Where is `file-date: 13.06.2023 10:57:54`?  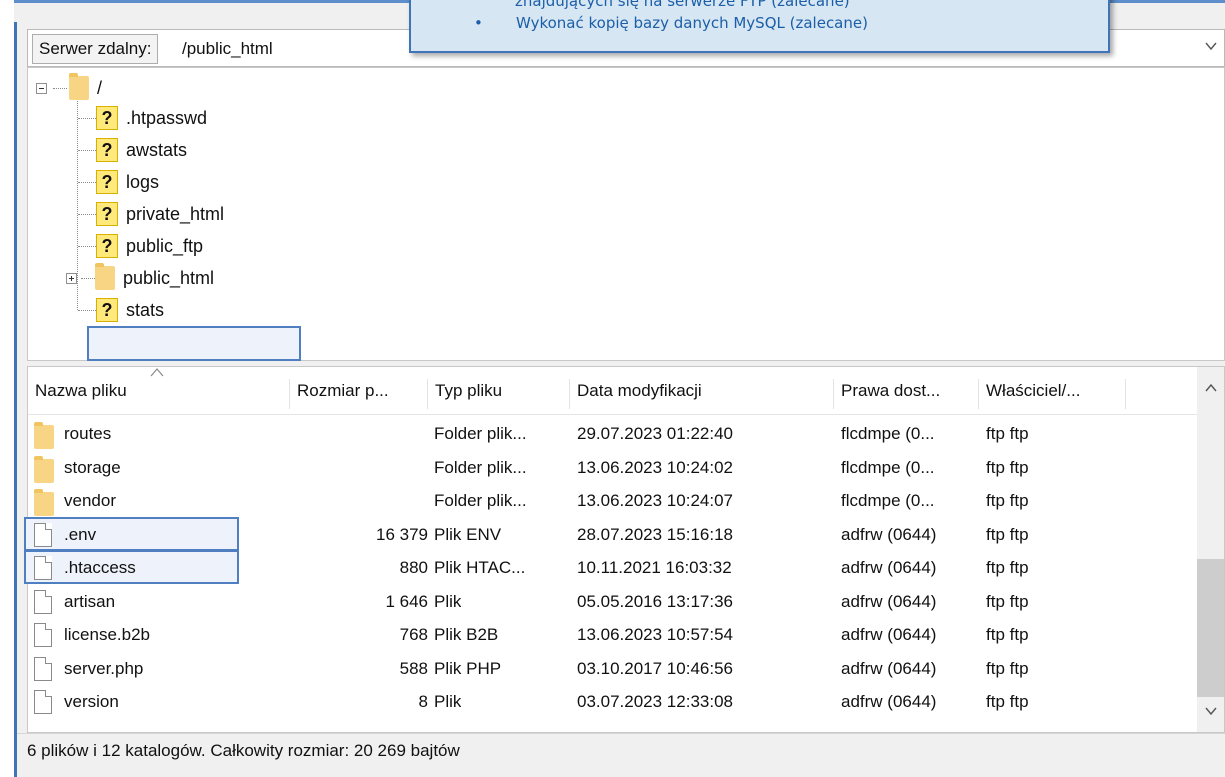 file-date: 13.06.2023 10:57:54 is located at coordinates (655, 634).